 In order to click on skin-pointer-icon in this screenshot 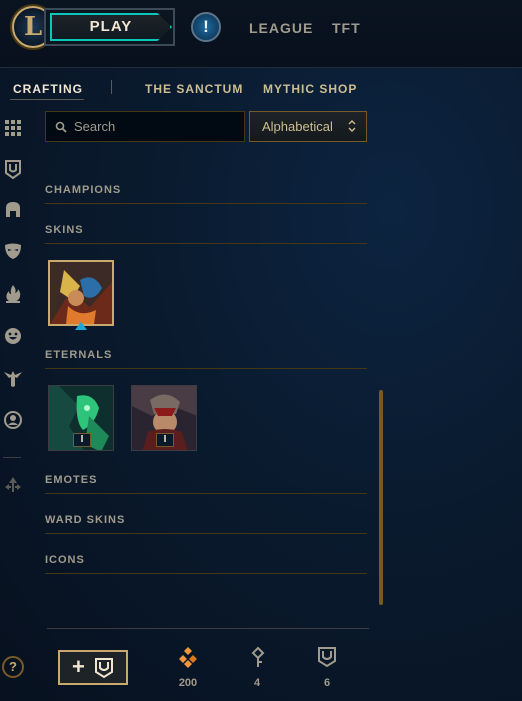, I will do `click(81, 326)`.